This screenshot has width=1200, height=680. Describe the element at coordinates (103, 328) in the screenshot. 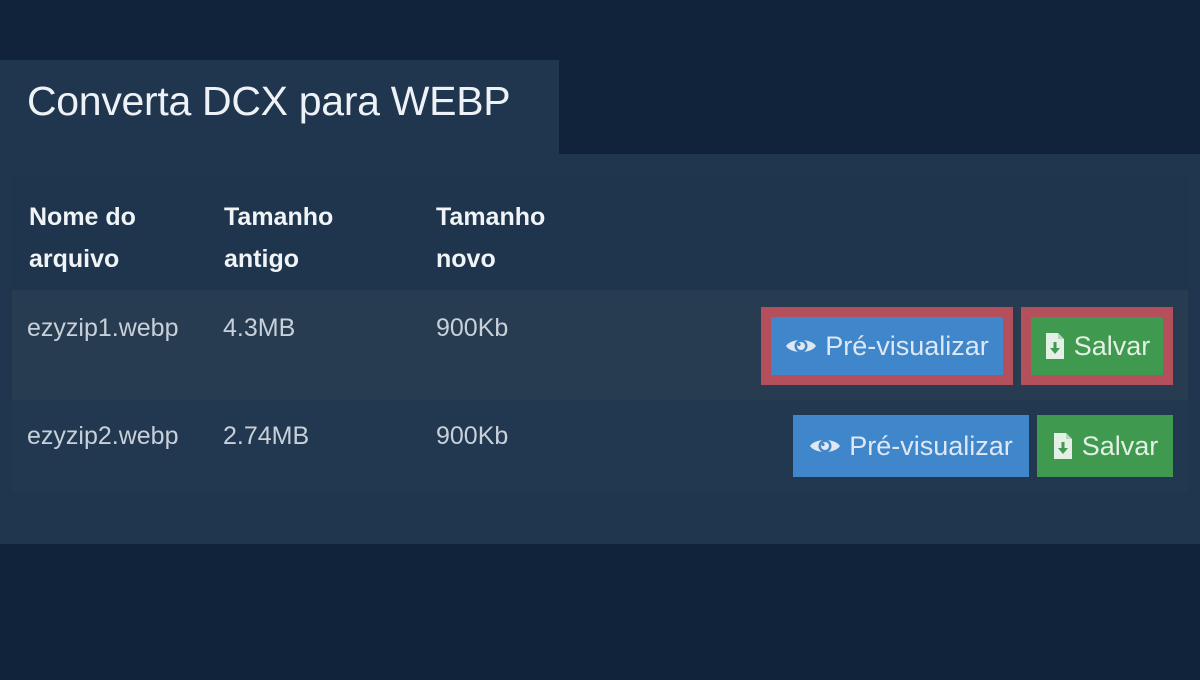

I see `file-name: ezyzip1.webp` at that location.